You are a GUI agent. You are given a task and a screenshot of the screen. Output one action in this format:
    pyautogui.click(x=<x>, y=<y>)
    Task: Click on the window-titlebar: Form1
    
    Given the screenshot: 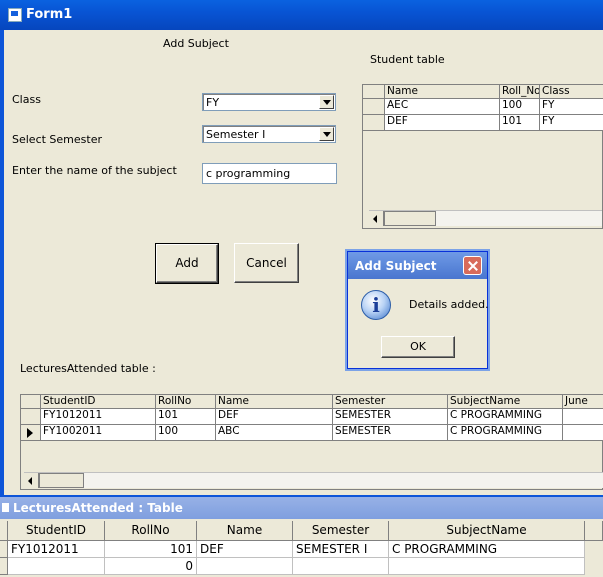 What is the action you would take?
    pyautogui.click(x=301, y=15)
    